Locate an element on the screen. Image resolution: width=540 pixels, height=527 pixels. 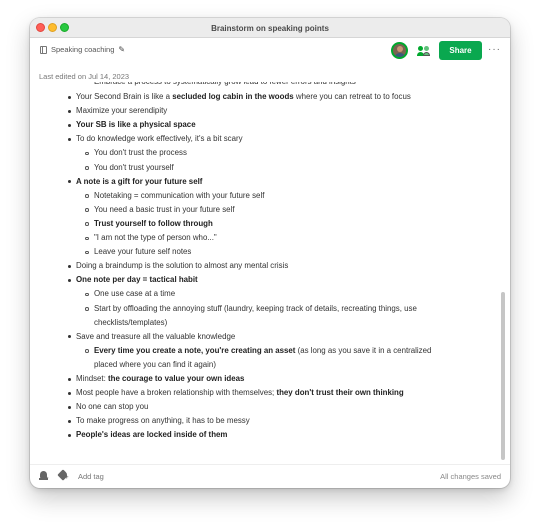
text: Mindset: is located at coordinates (92, 378).